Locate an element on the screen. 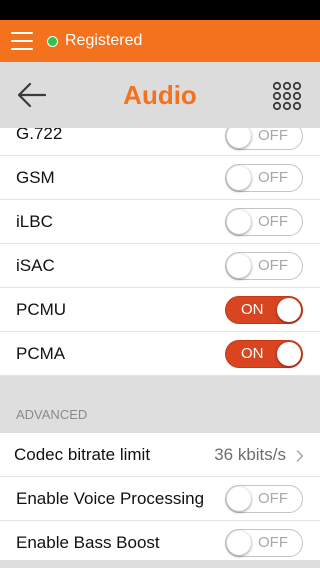  codec-row-pcmu: PCMU ON is located at coordinates (160, 310).